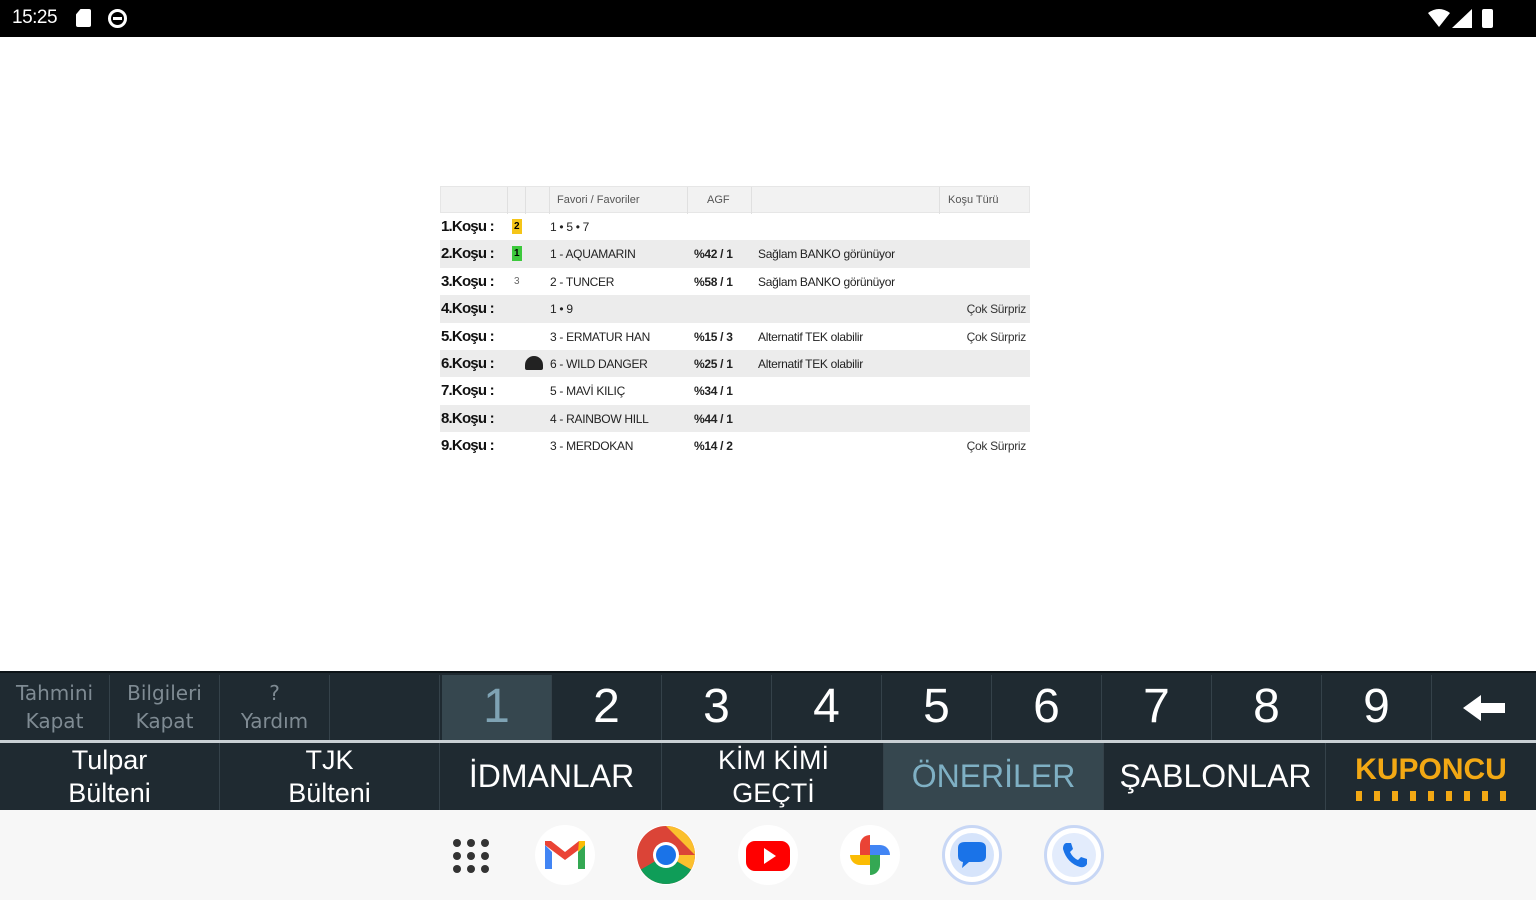 The height and width of the screenshot is (900, 1536). I want to click on race-number-button-9: 9, so click(1377, 707).